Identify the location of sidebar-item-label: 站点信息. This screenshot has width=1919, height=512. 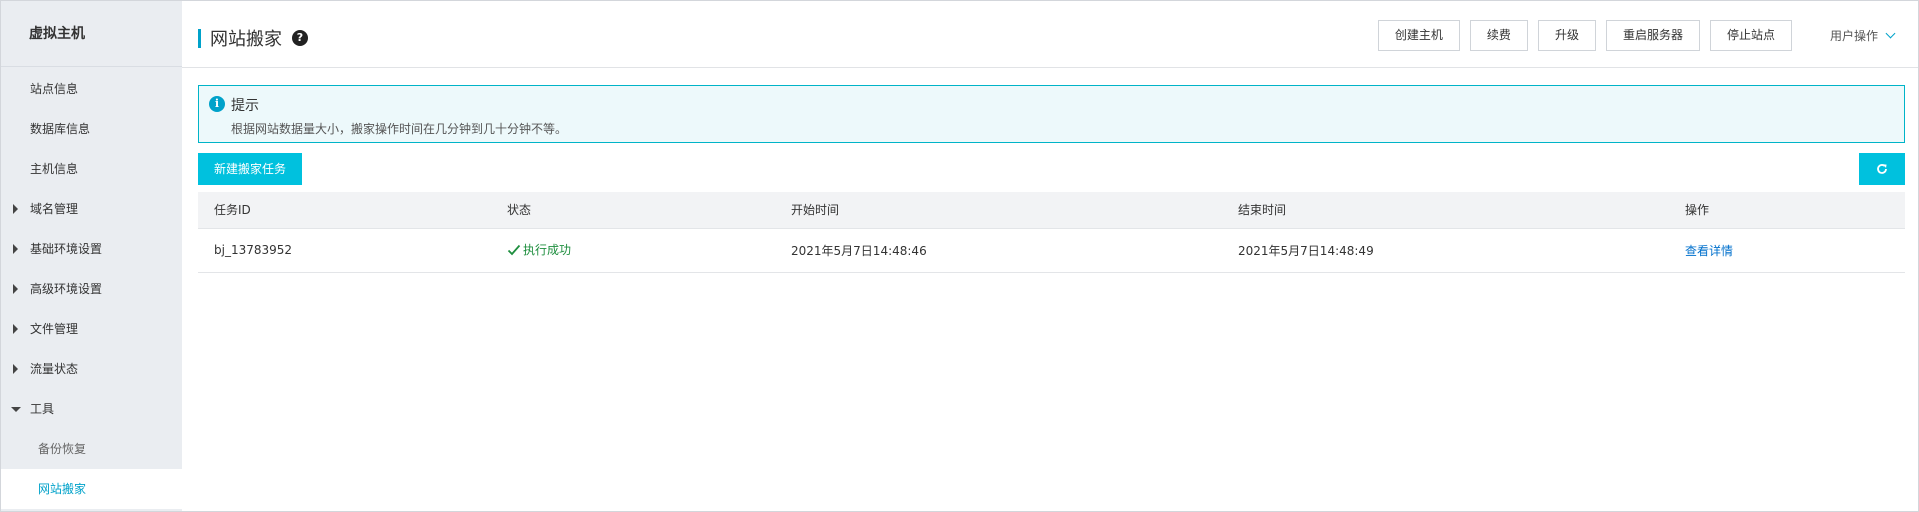
(54, 89).